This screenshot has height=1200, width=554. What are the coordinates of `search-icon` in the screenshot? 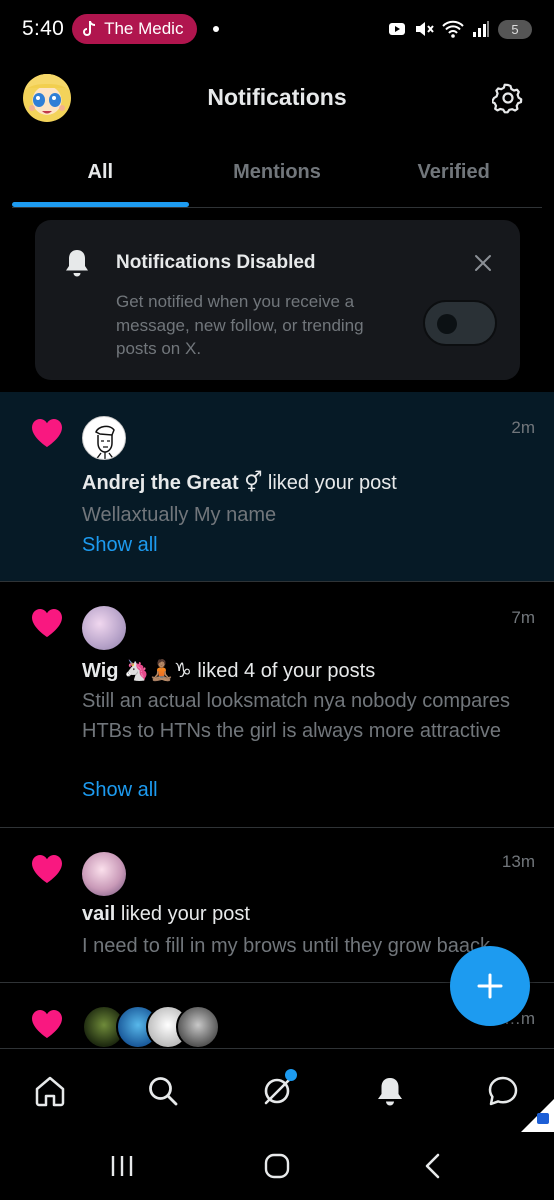 It's located at (163, 1091).